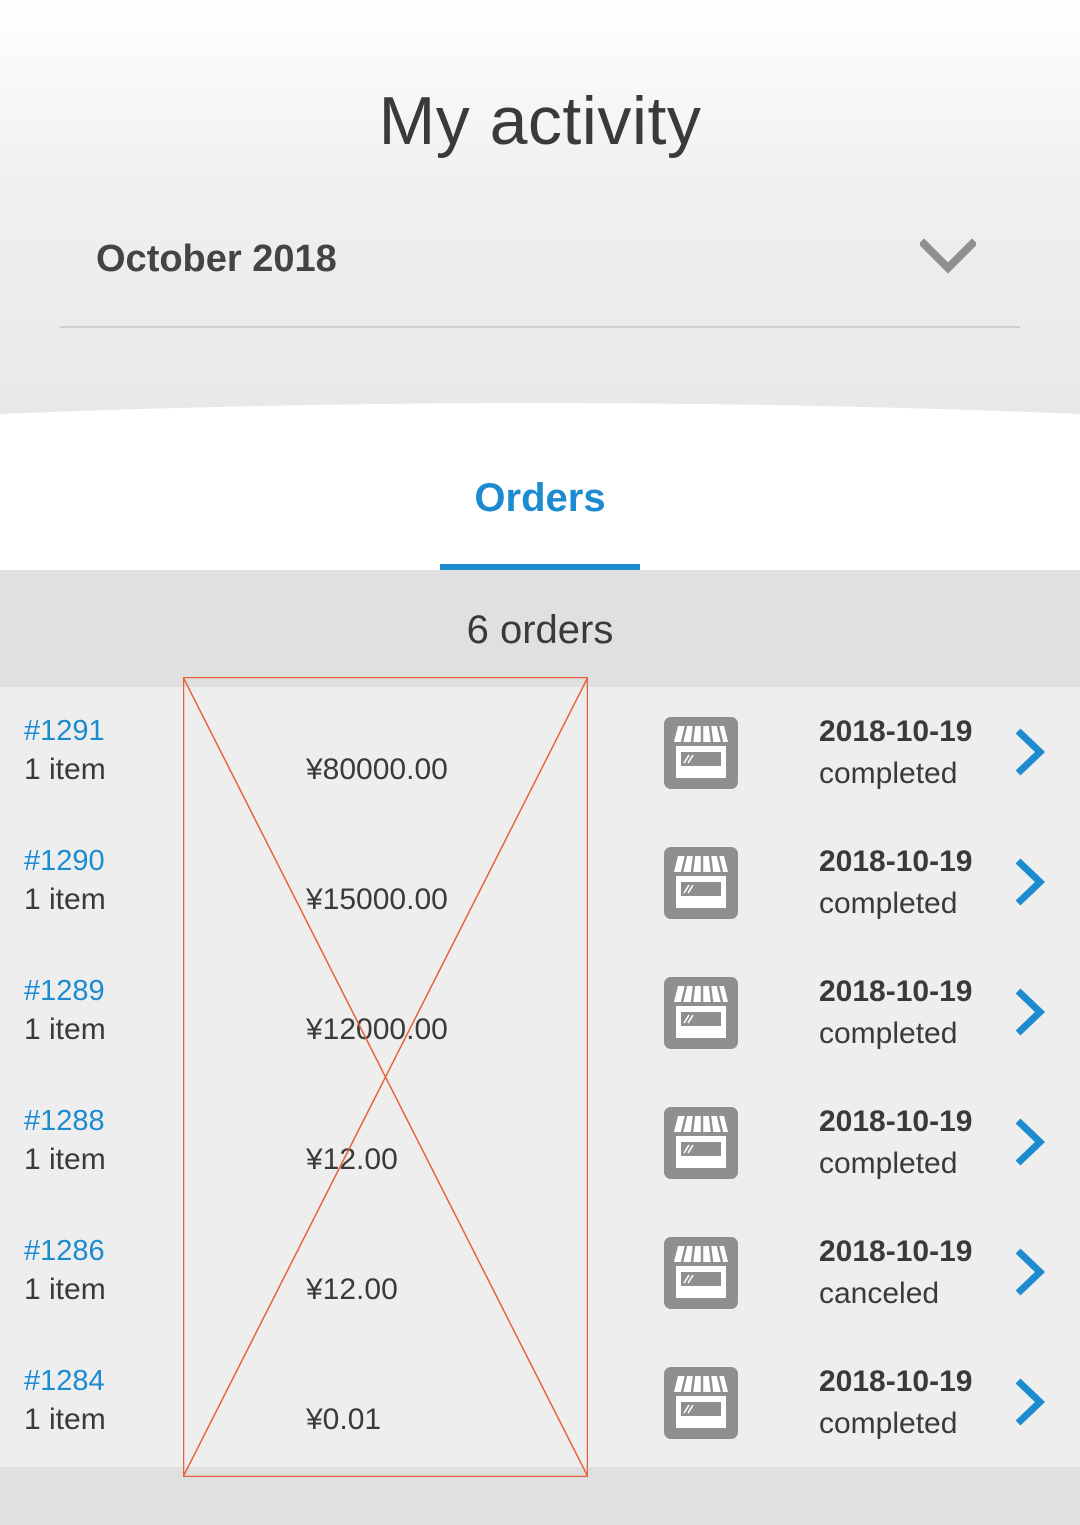 The width and height of the screenshot is (1080, 1525). What do you see at coordinates (64, 861) in the screenshot?
I see `order-id: #1290` at bounding box center [64, 861].